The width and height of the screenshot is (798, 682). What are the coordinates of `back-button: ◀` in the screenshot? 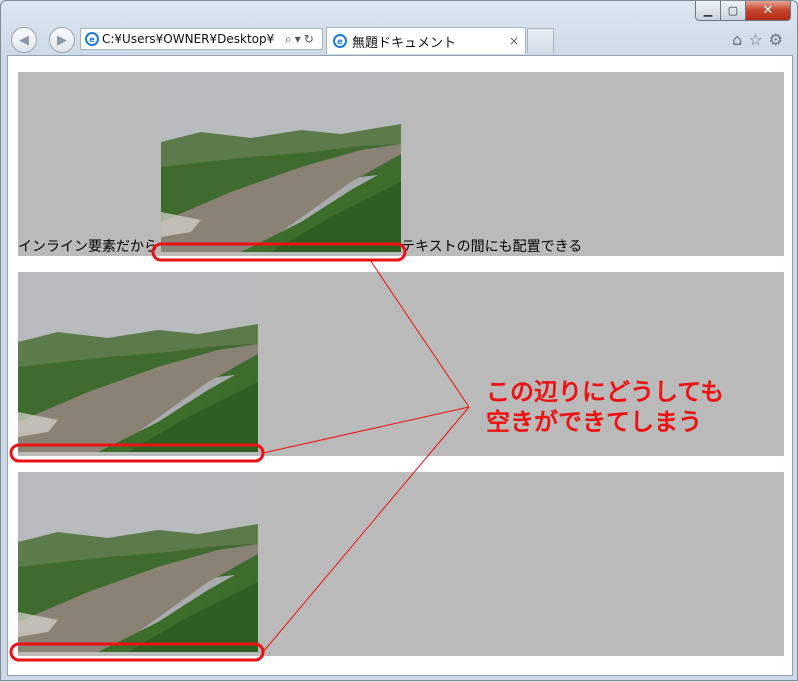 It's located at (24, 40).